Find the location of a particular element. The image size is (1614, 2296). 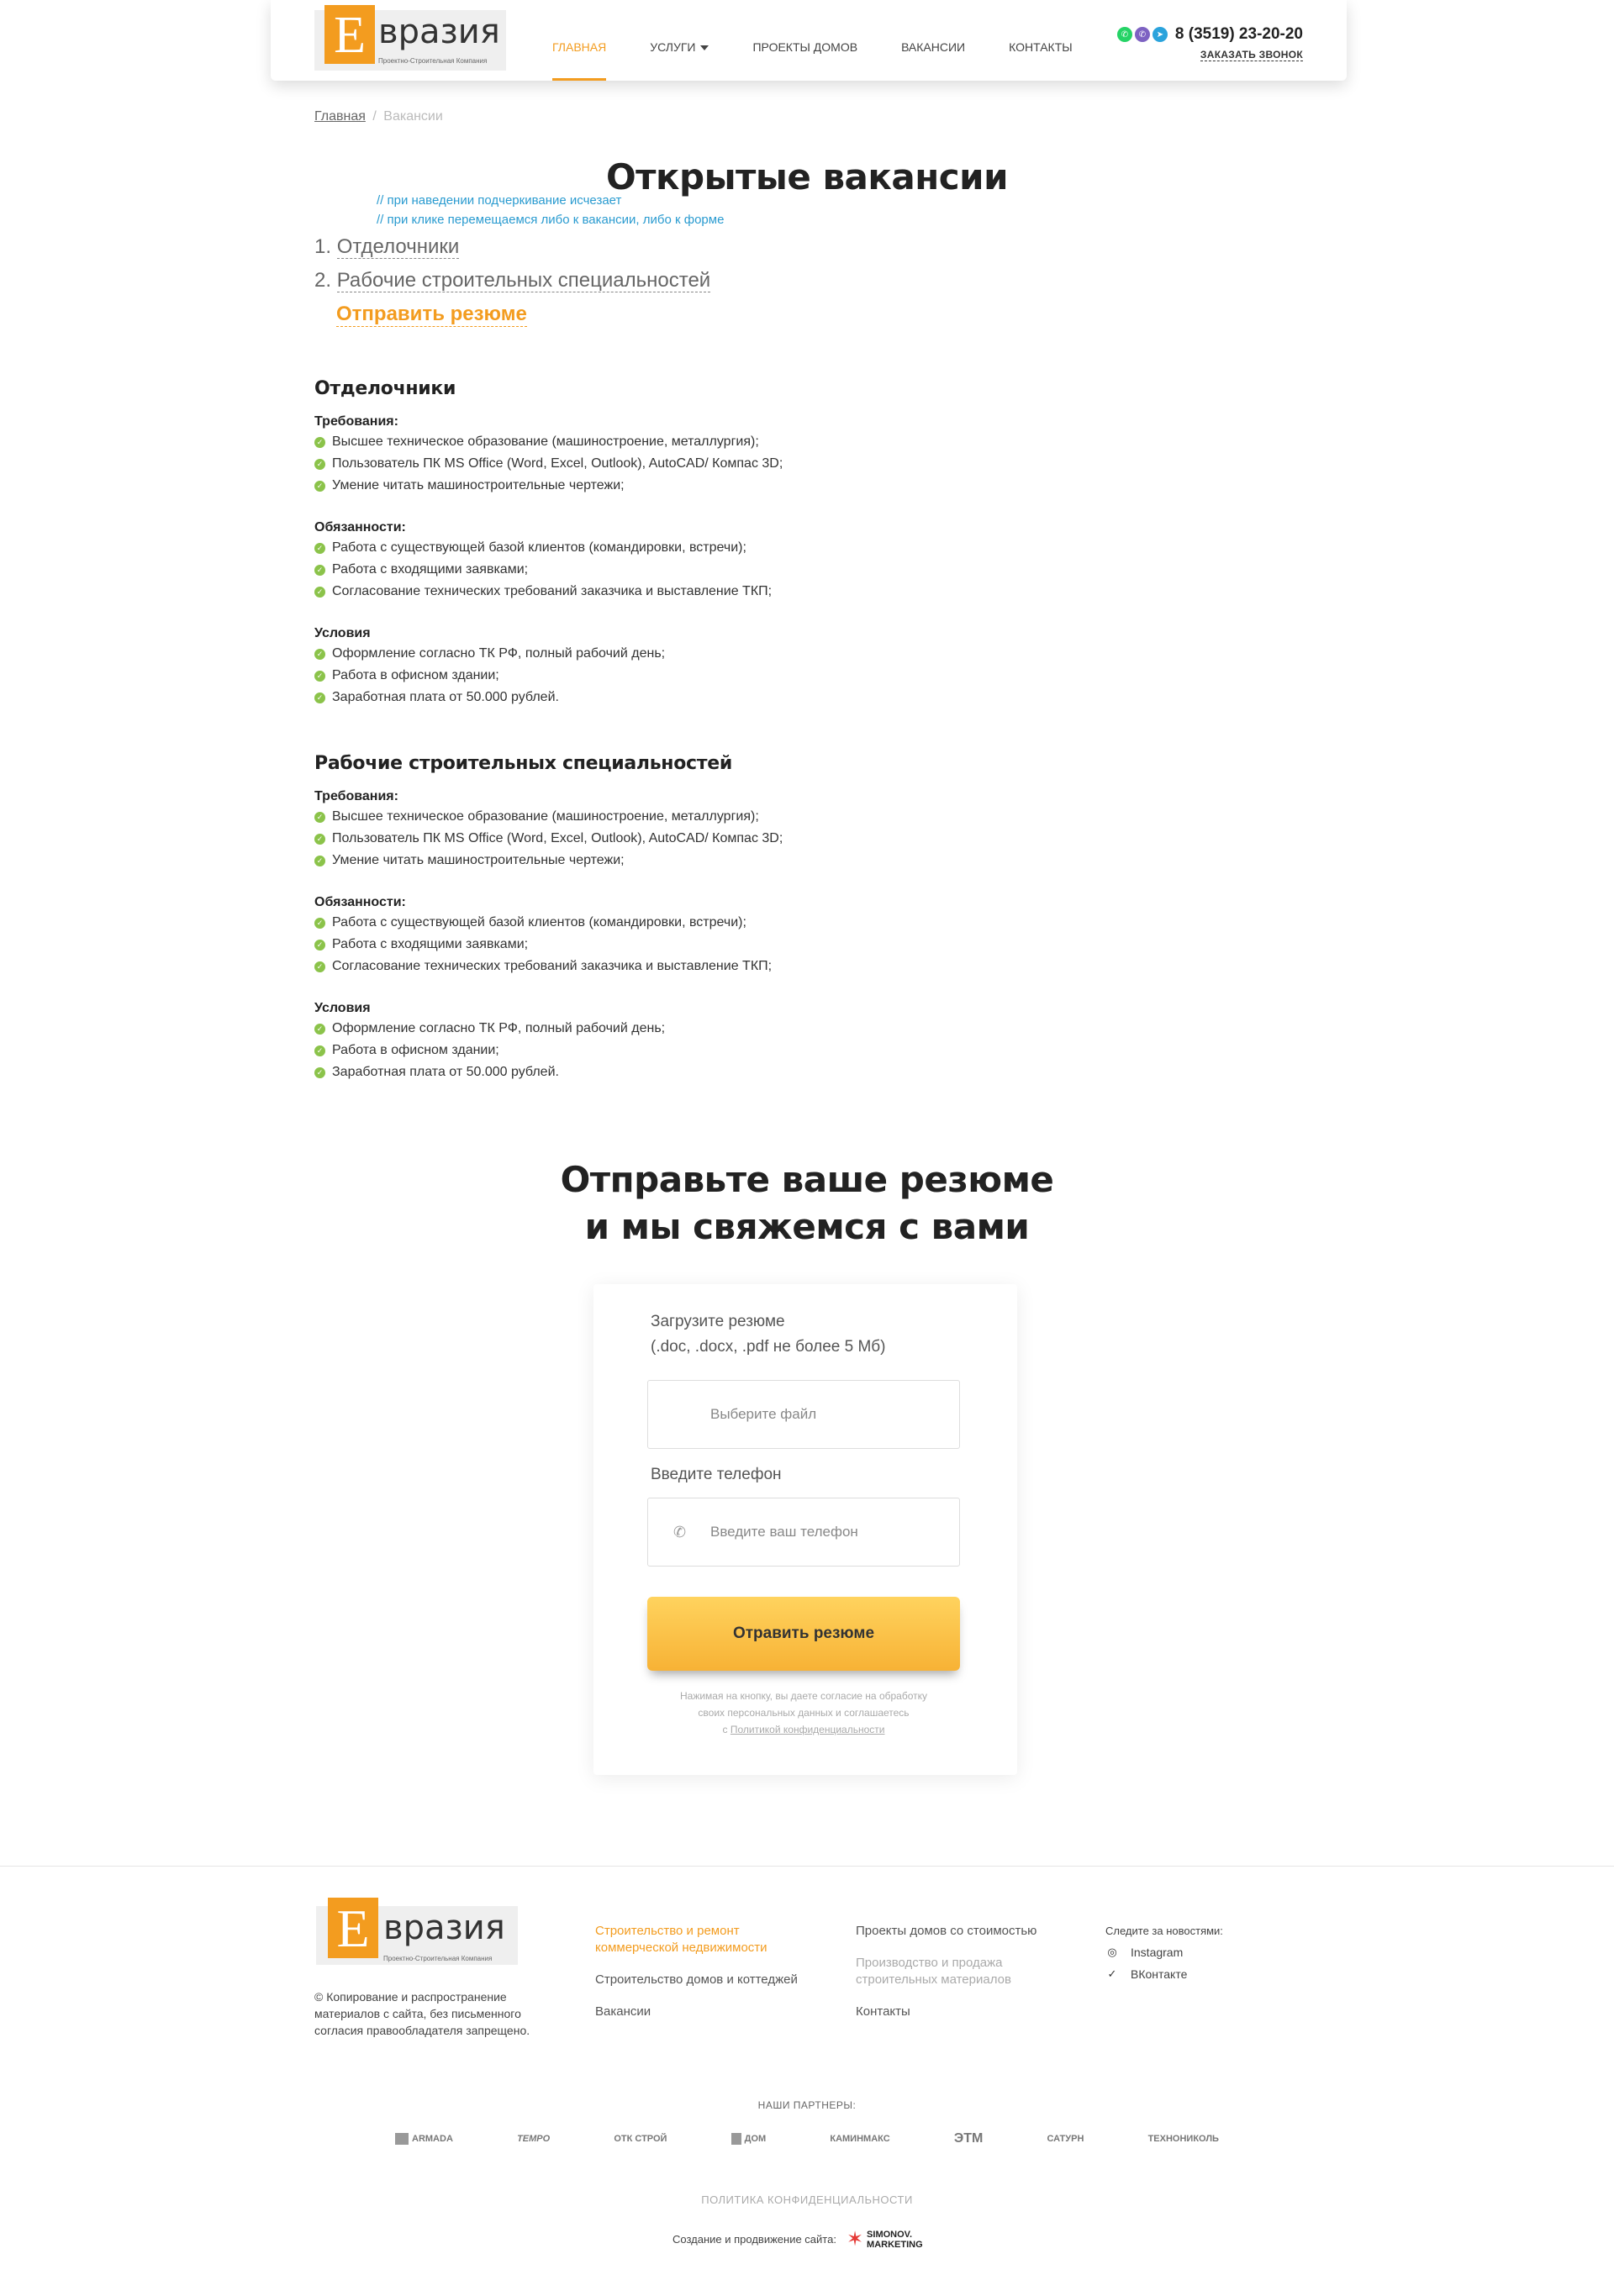

nav-vacancies: Вакансии is located at coordinates (933, 40).